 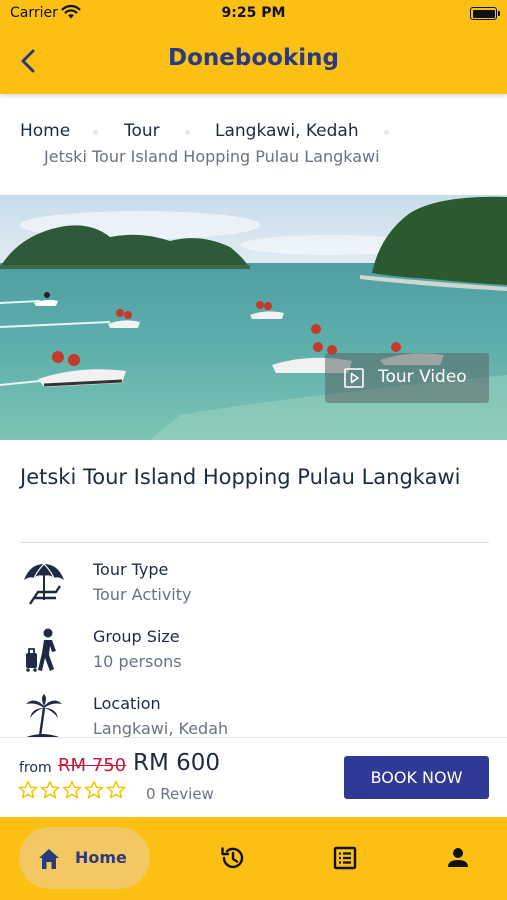 I want to click on info-value: 10 persons, so click(x=137, y=661).